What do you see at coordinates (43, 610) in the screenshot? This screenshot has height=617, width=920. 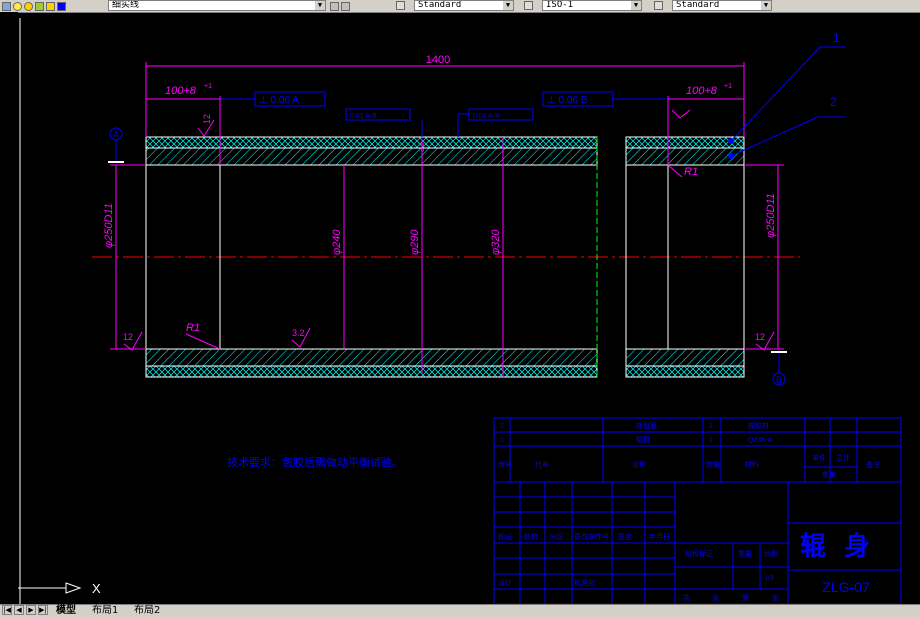 I see `last-tab-icon: ▶|` at bounding box center [43, 610].